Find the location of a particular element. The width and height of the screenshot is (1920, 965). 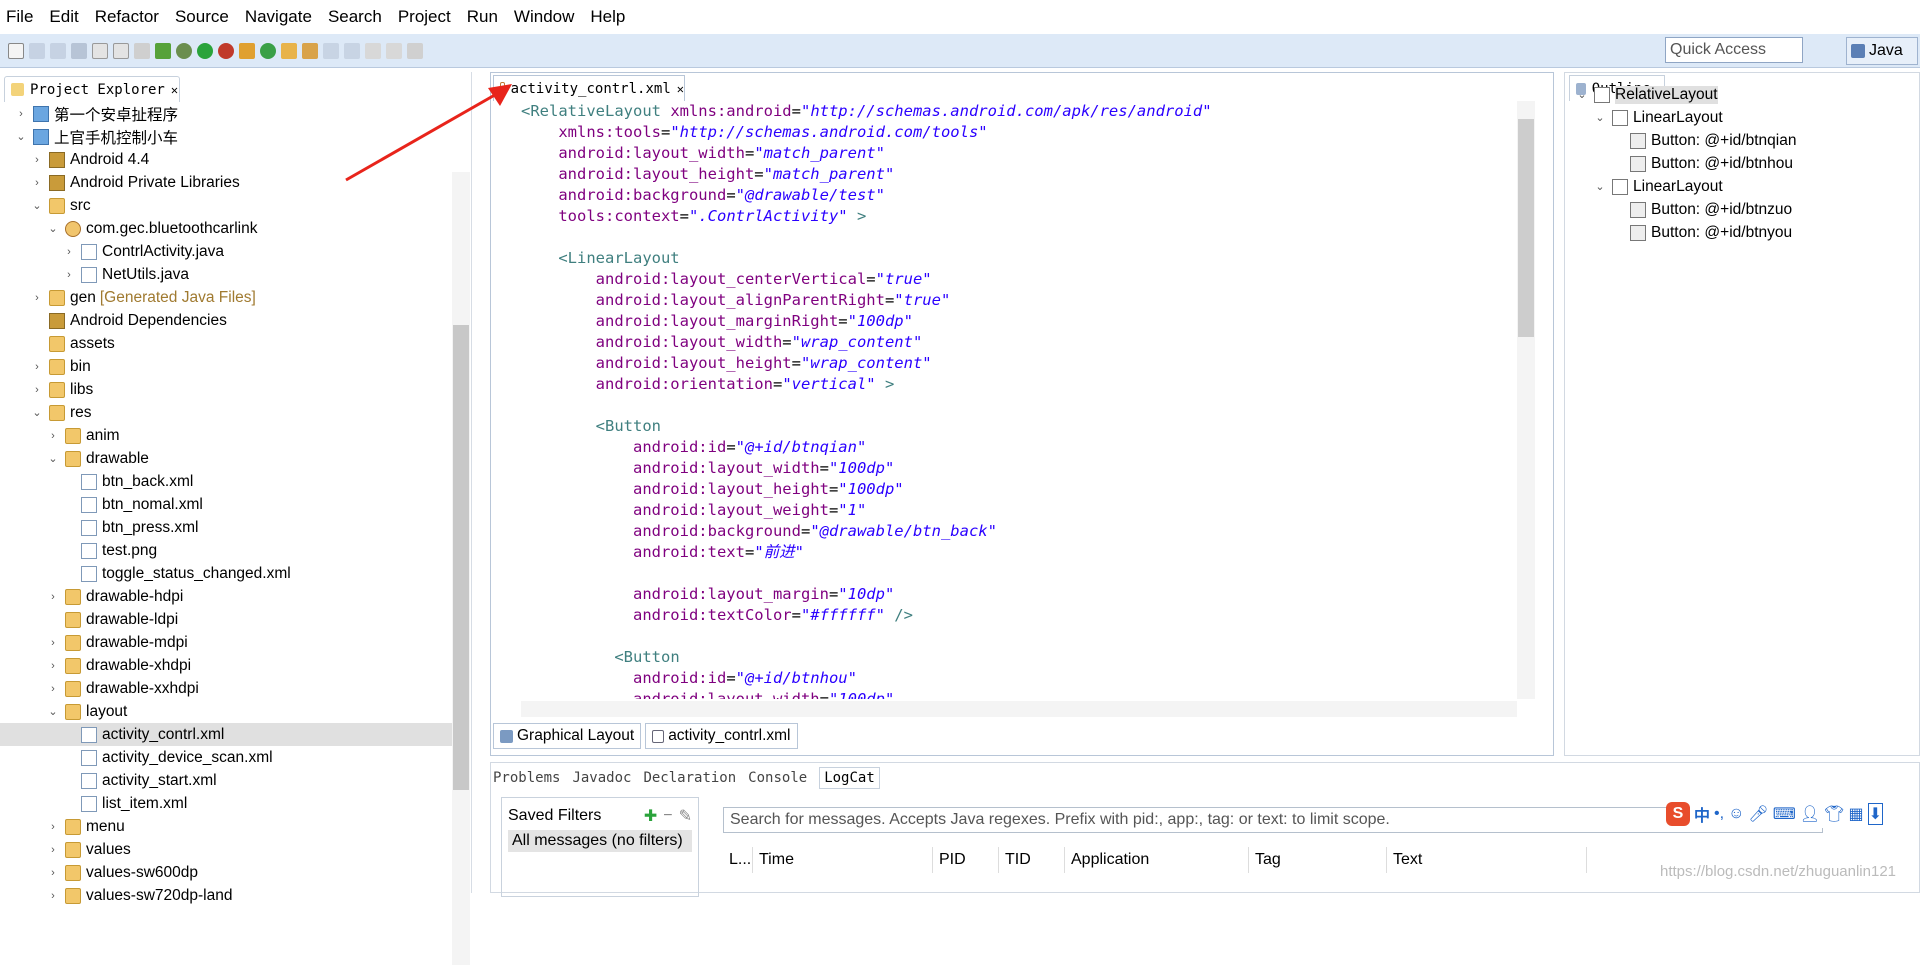

tree-item: activity_start.xml is located at coordinates (227, 780).